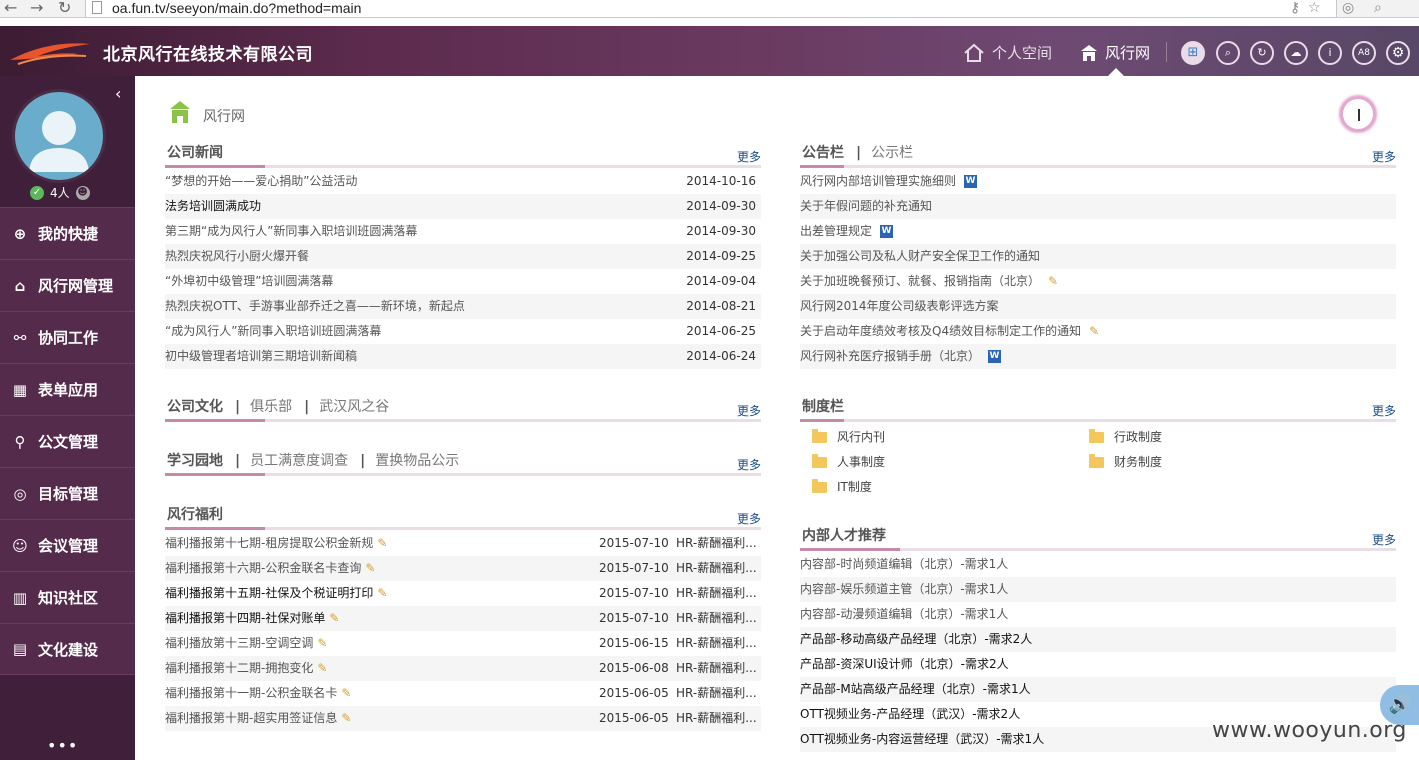 This screenshot has width=1419, height=760. Describe the element at coordinates (1398, 53) in the screenshot. I see `gear-icon: ⚙` at that location.